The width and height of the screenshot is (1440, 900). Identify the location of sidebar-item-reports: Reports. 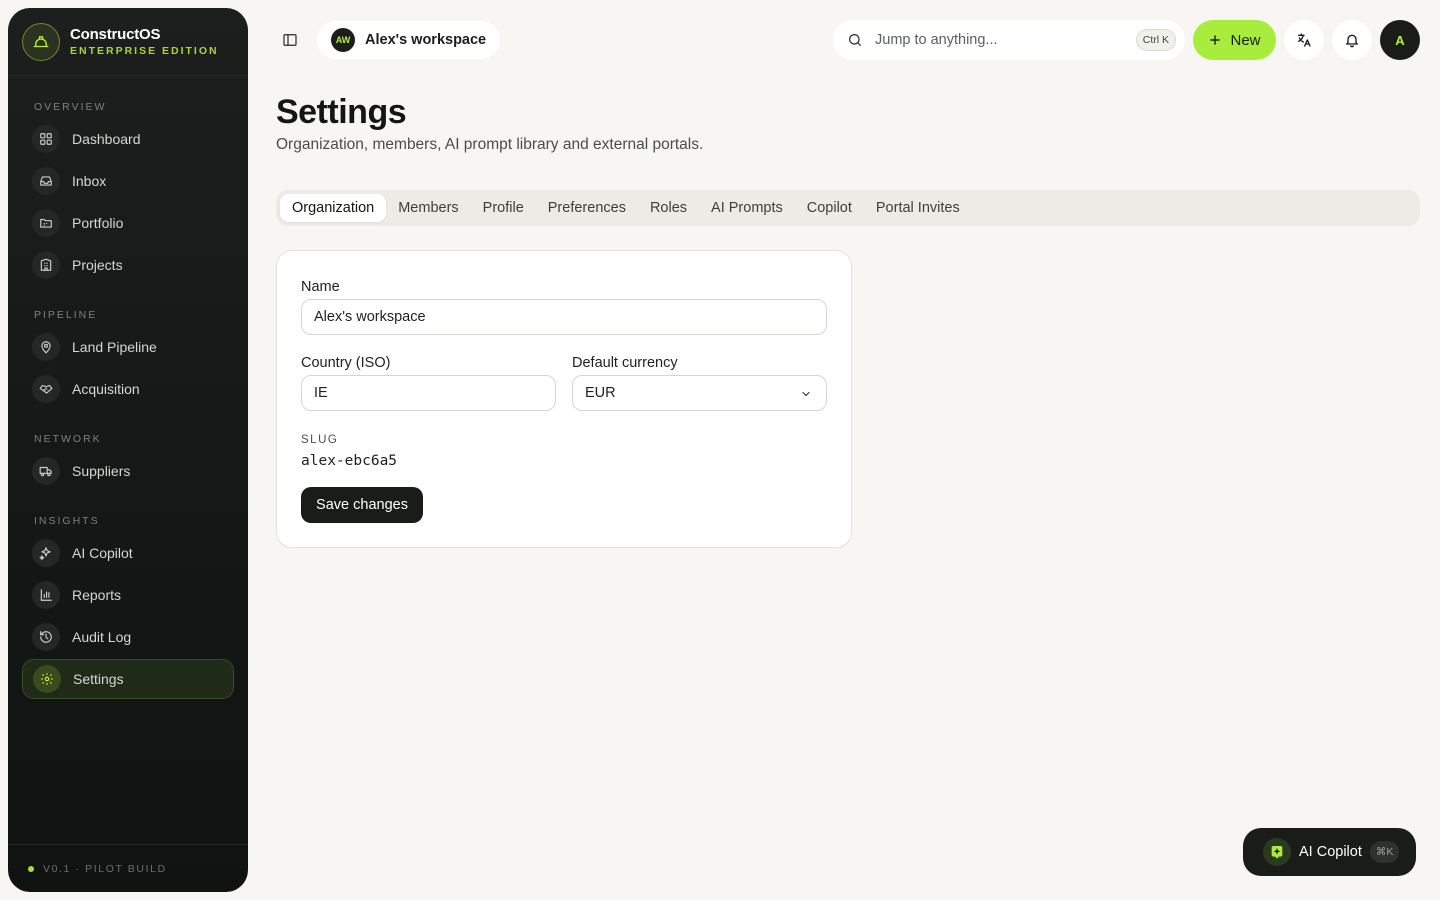
(128, 595).